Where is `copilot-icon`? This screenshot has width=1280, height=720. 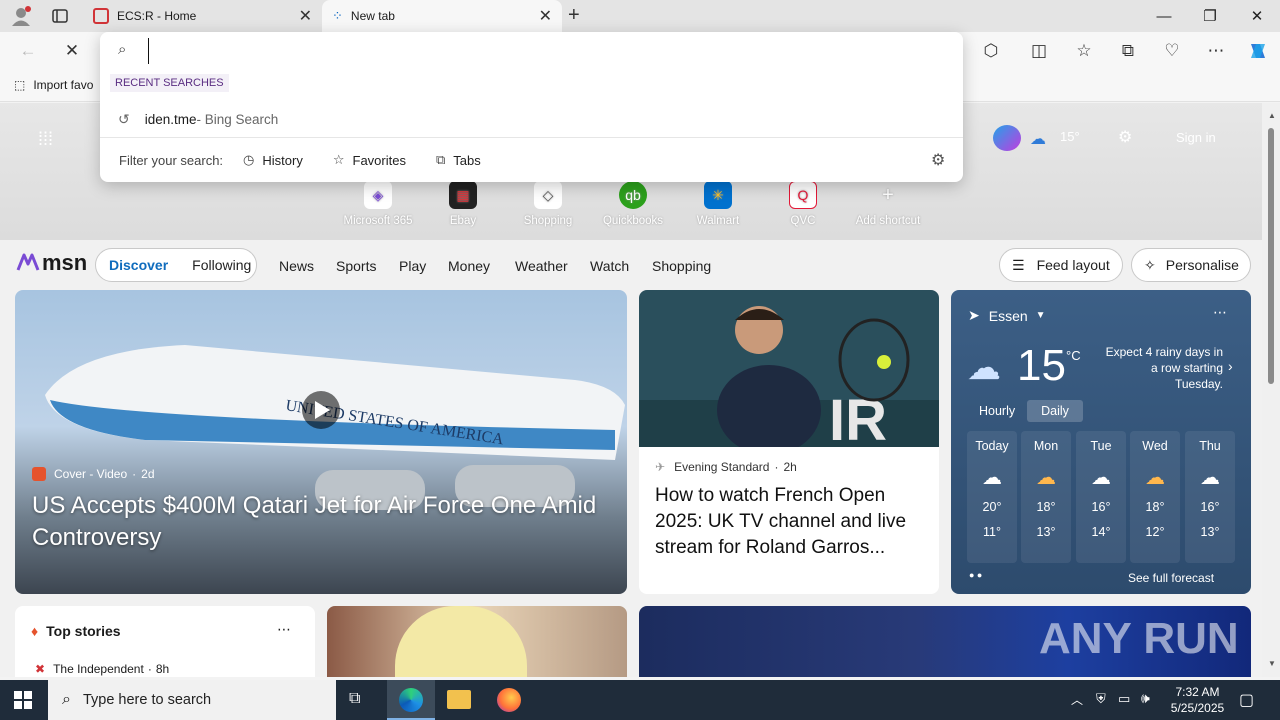 copilot-icon is located at coordinates (1258, 51).